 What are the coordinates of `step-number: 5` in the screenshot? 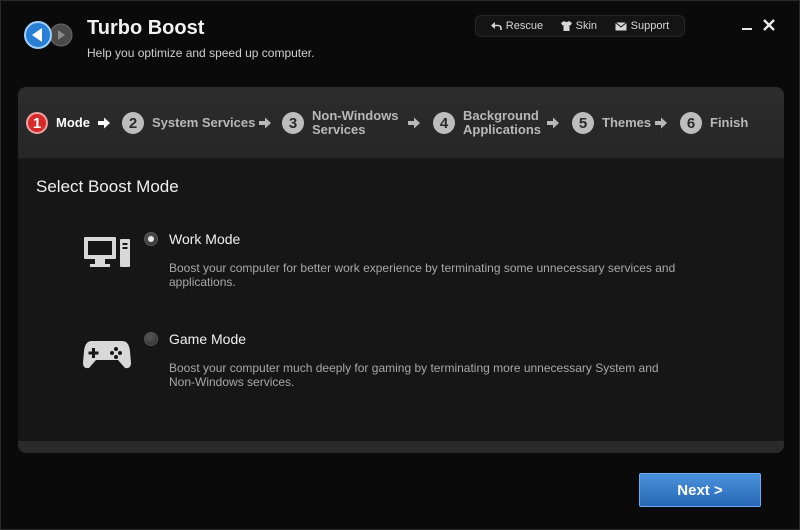 It's located at (583, 123).